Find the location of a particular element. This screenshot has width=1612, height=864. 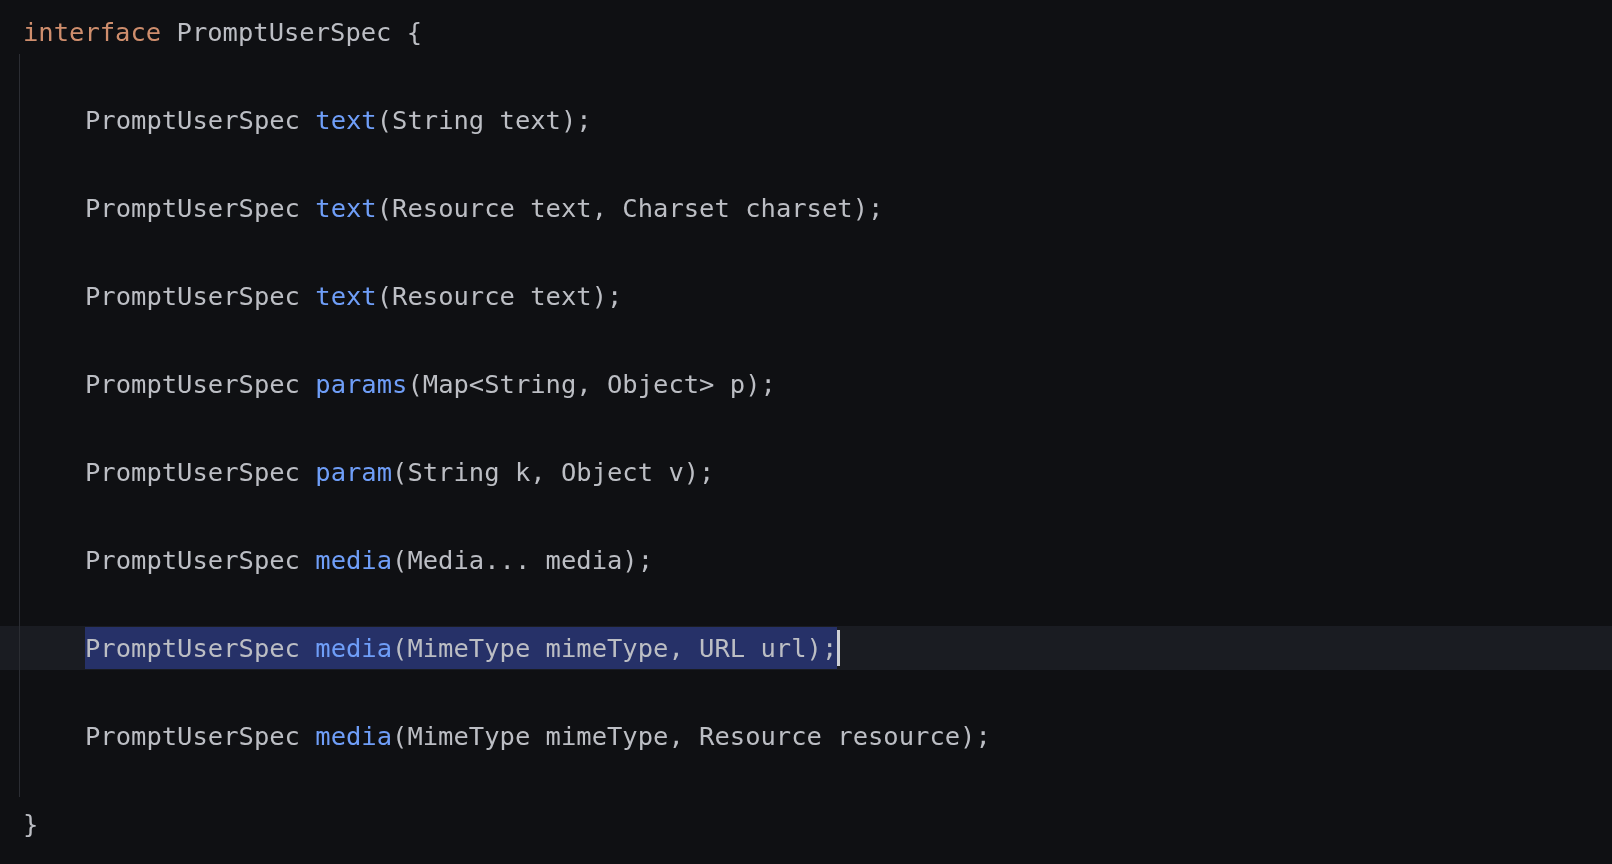

code-line: PromptUserSpec params(Map<String, Object> p); is located at coordinates (430, 384).